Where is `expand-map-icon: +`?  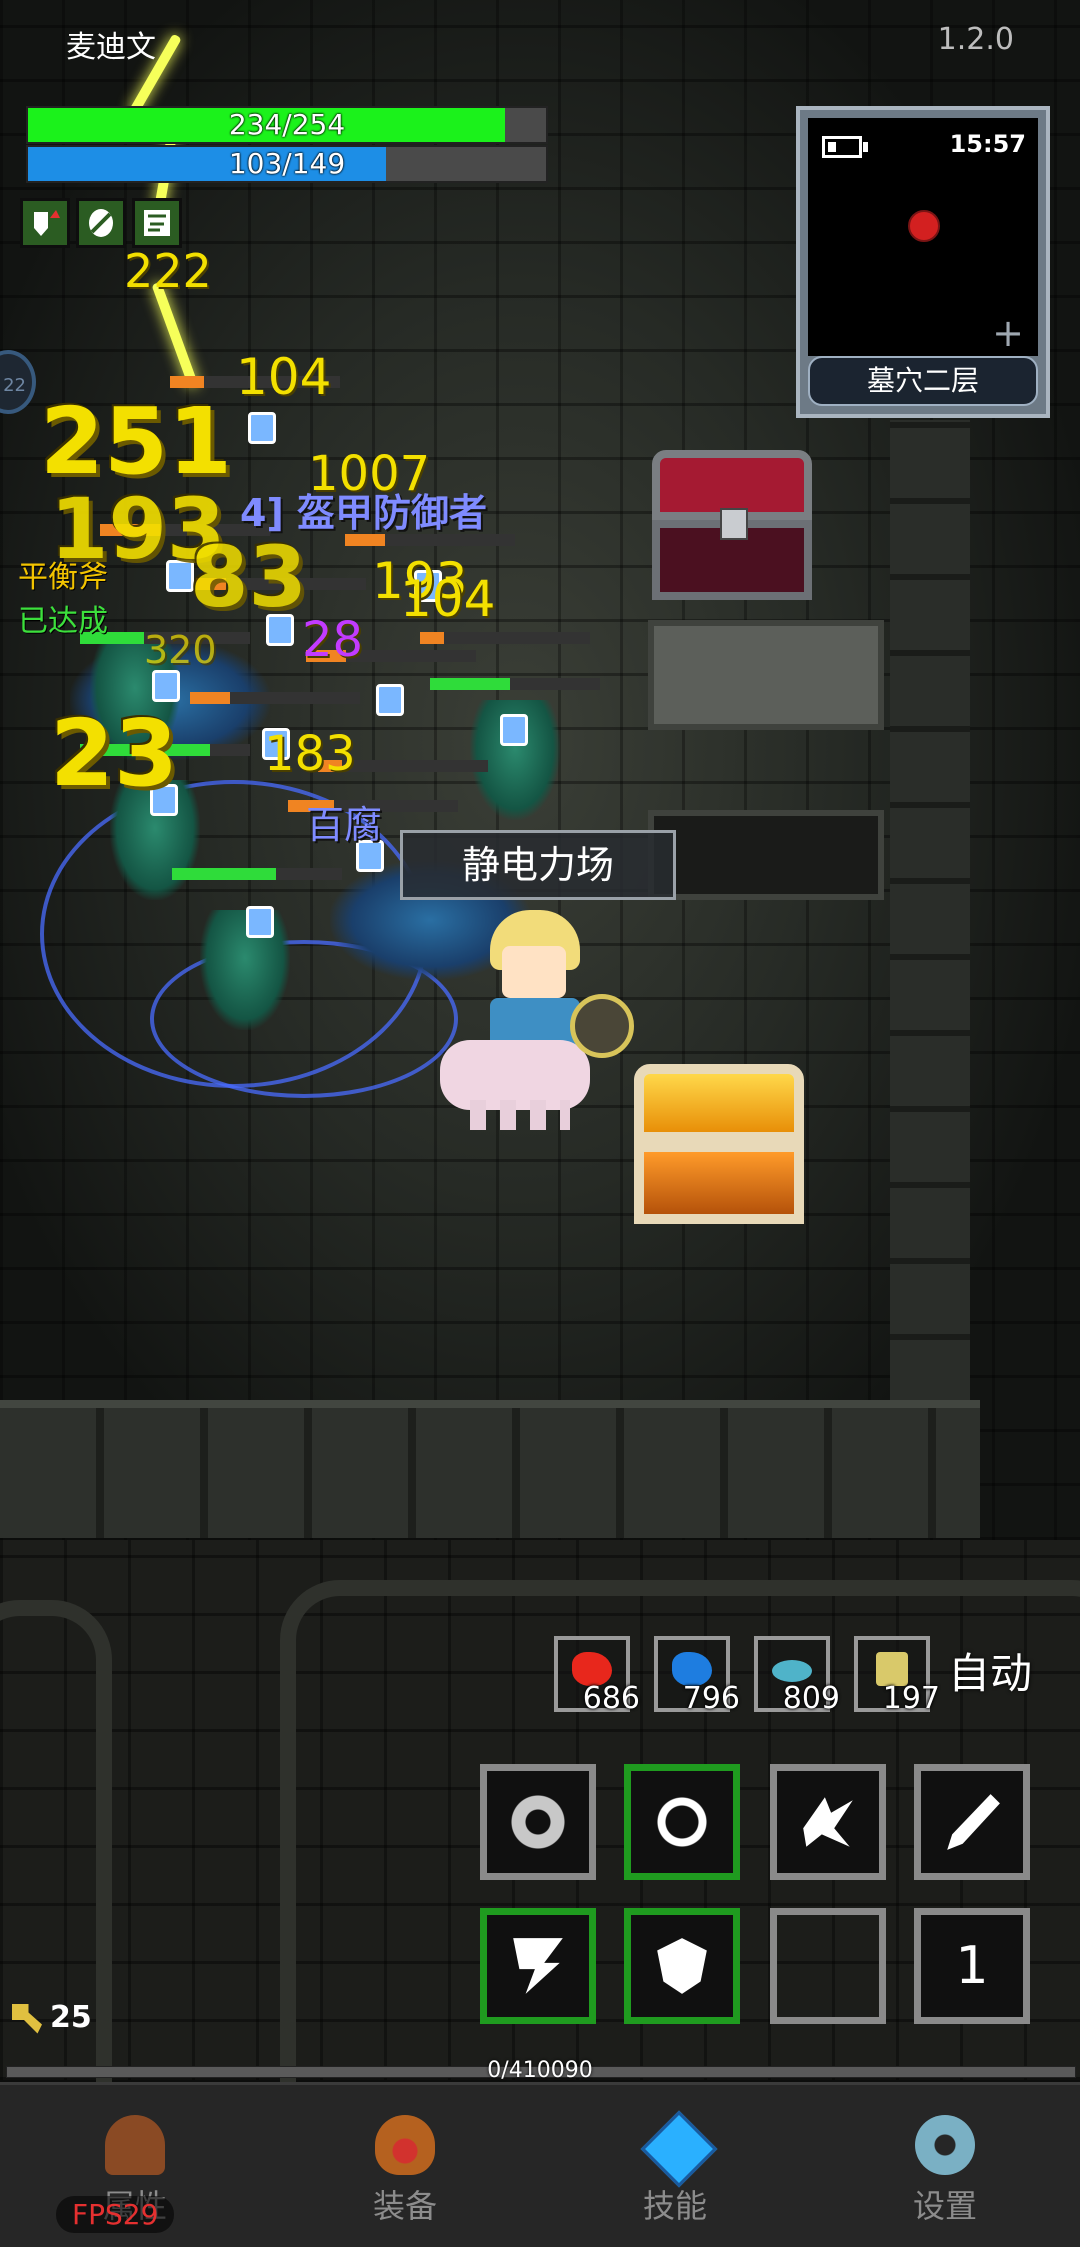 expand-map-icon: + is located at coordinates (1008, 333).